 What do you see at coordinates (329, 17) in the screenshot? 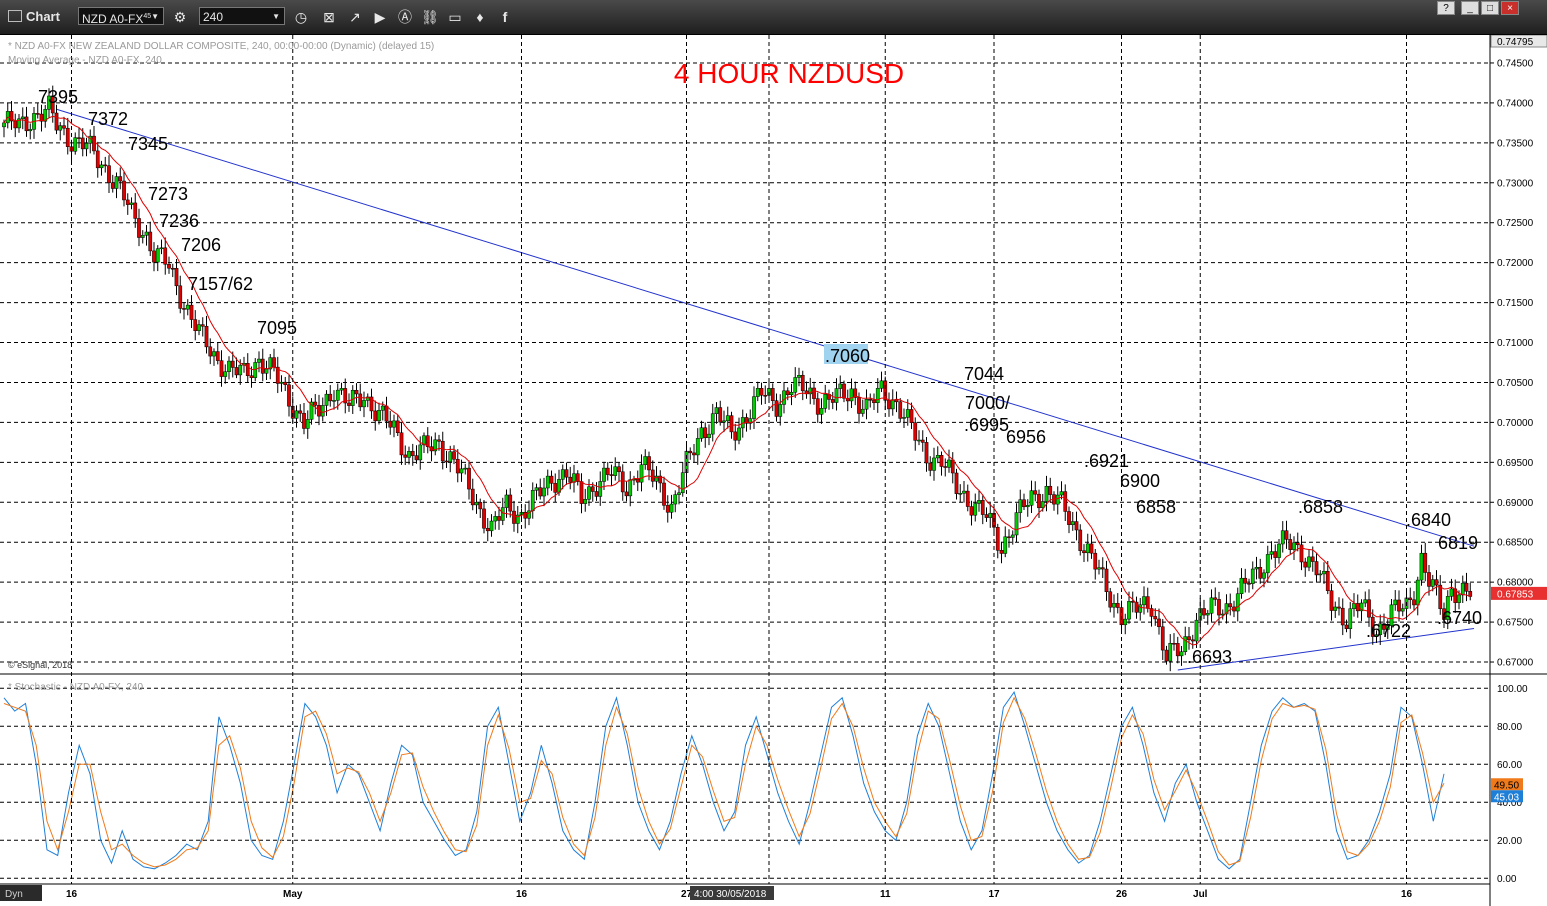
I see `crosshair-icon: ⊠` at bounding box center [329, 17].